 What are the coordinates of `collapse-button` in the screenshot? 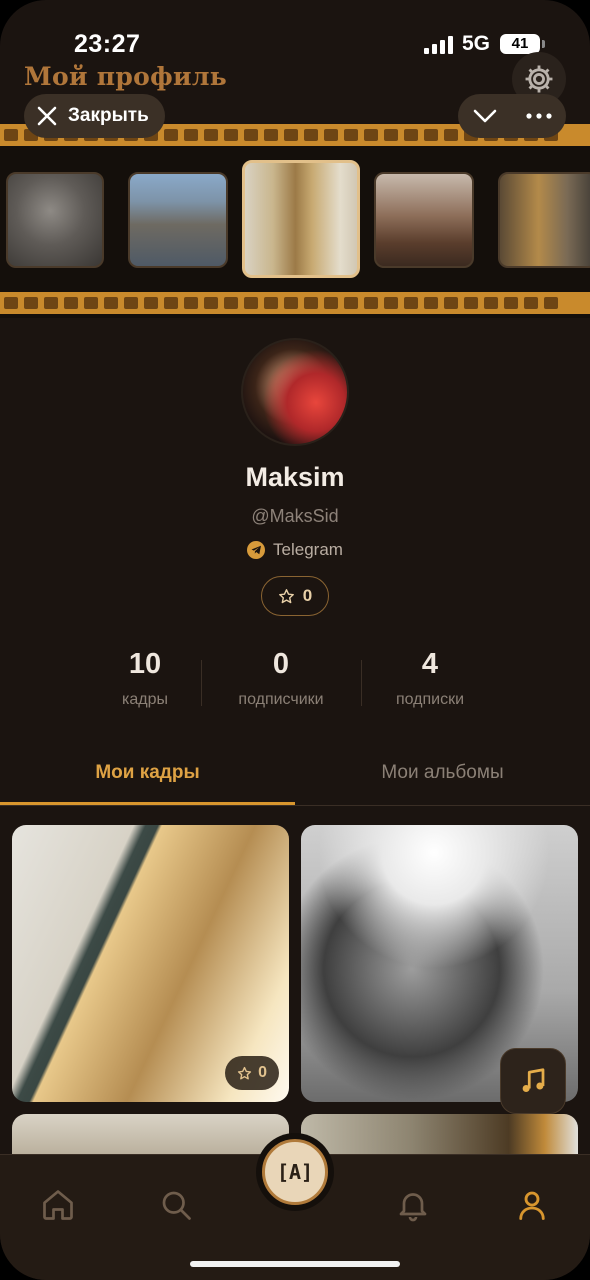 It's located at (485, 116).